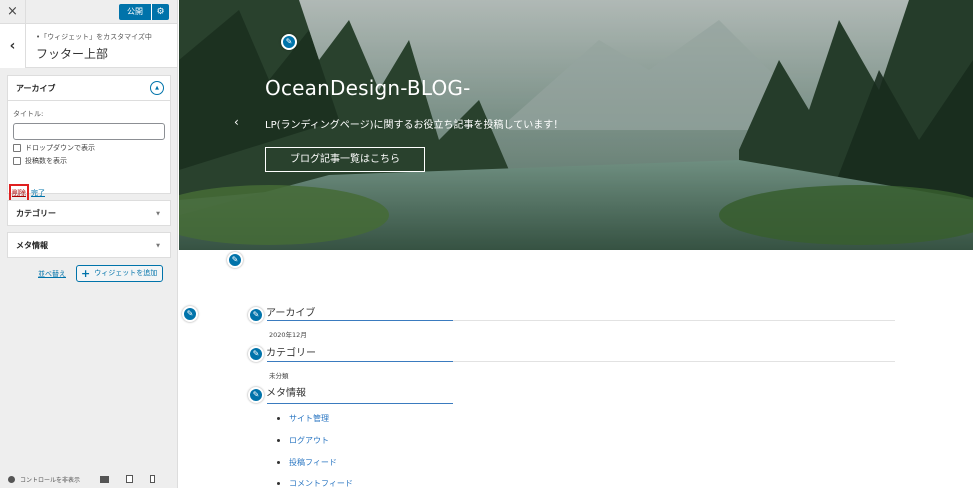 The image size is (973, 488). What do you see at coordinates (360, 403) in the screenshot?
I see `meta-divider` at bounding box center [360, 403].